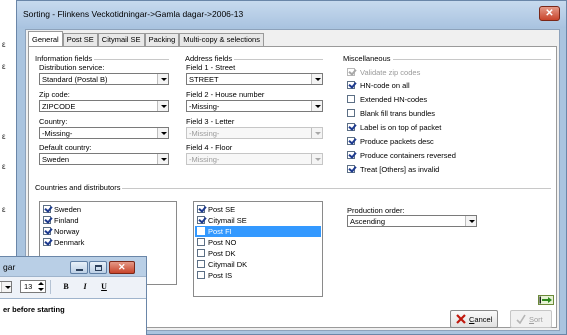 Image resolution: width=567 pixels, height=335 pixels. I want to click on zip-code-value: ZIPCODE, so click(59, 106).